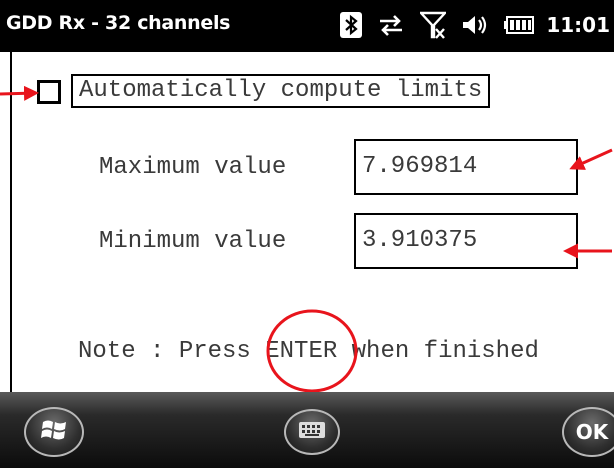  What do you see at coordinates (588, 432) in the screenshot?
I see `ok-button: OK` at bounding box center [588, 432].